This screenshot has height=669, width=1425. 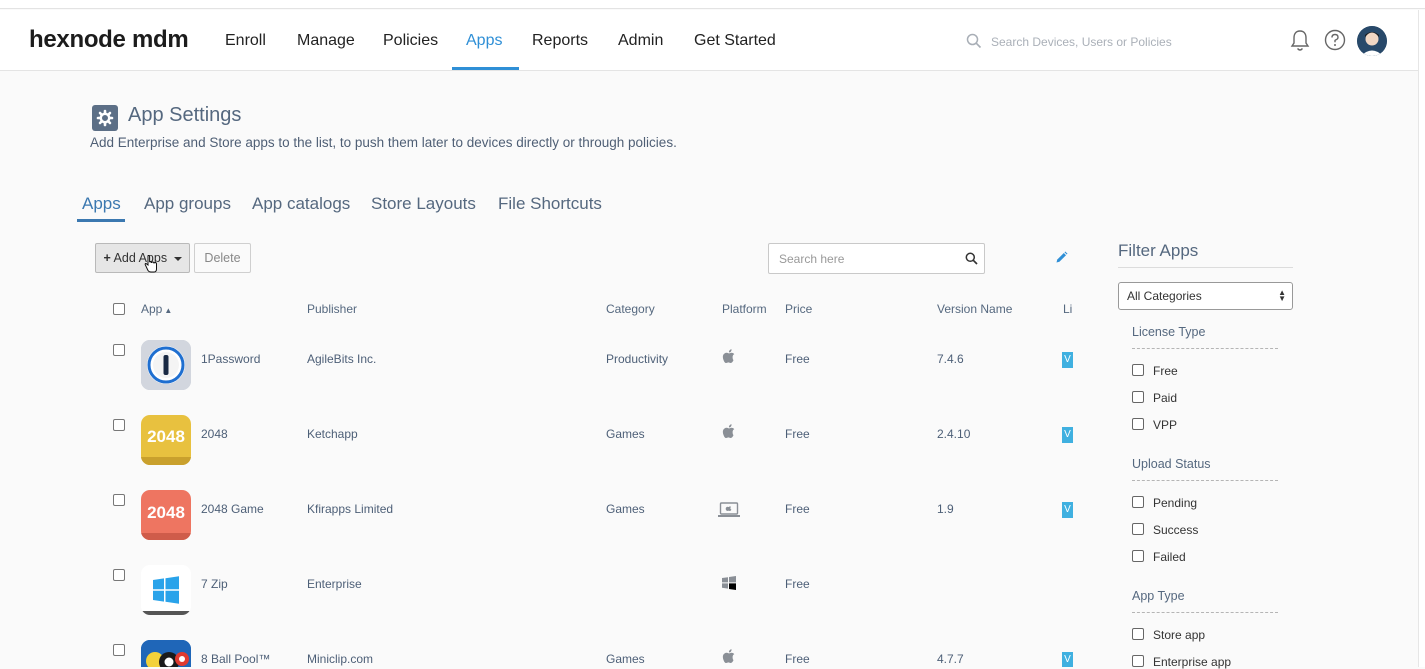 What do you see at coordinates (1158, 250) in the screenshot?
I see `filter-apps-title: Filter Apps` at bounding box center [1158, 250].